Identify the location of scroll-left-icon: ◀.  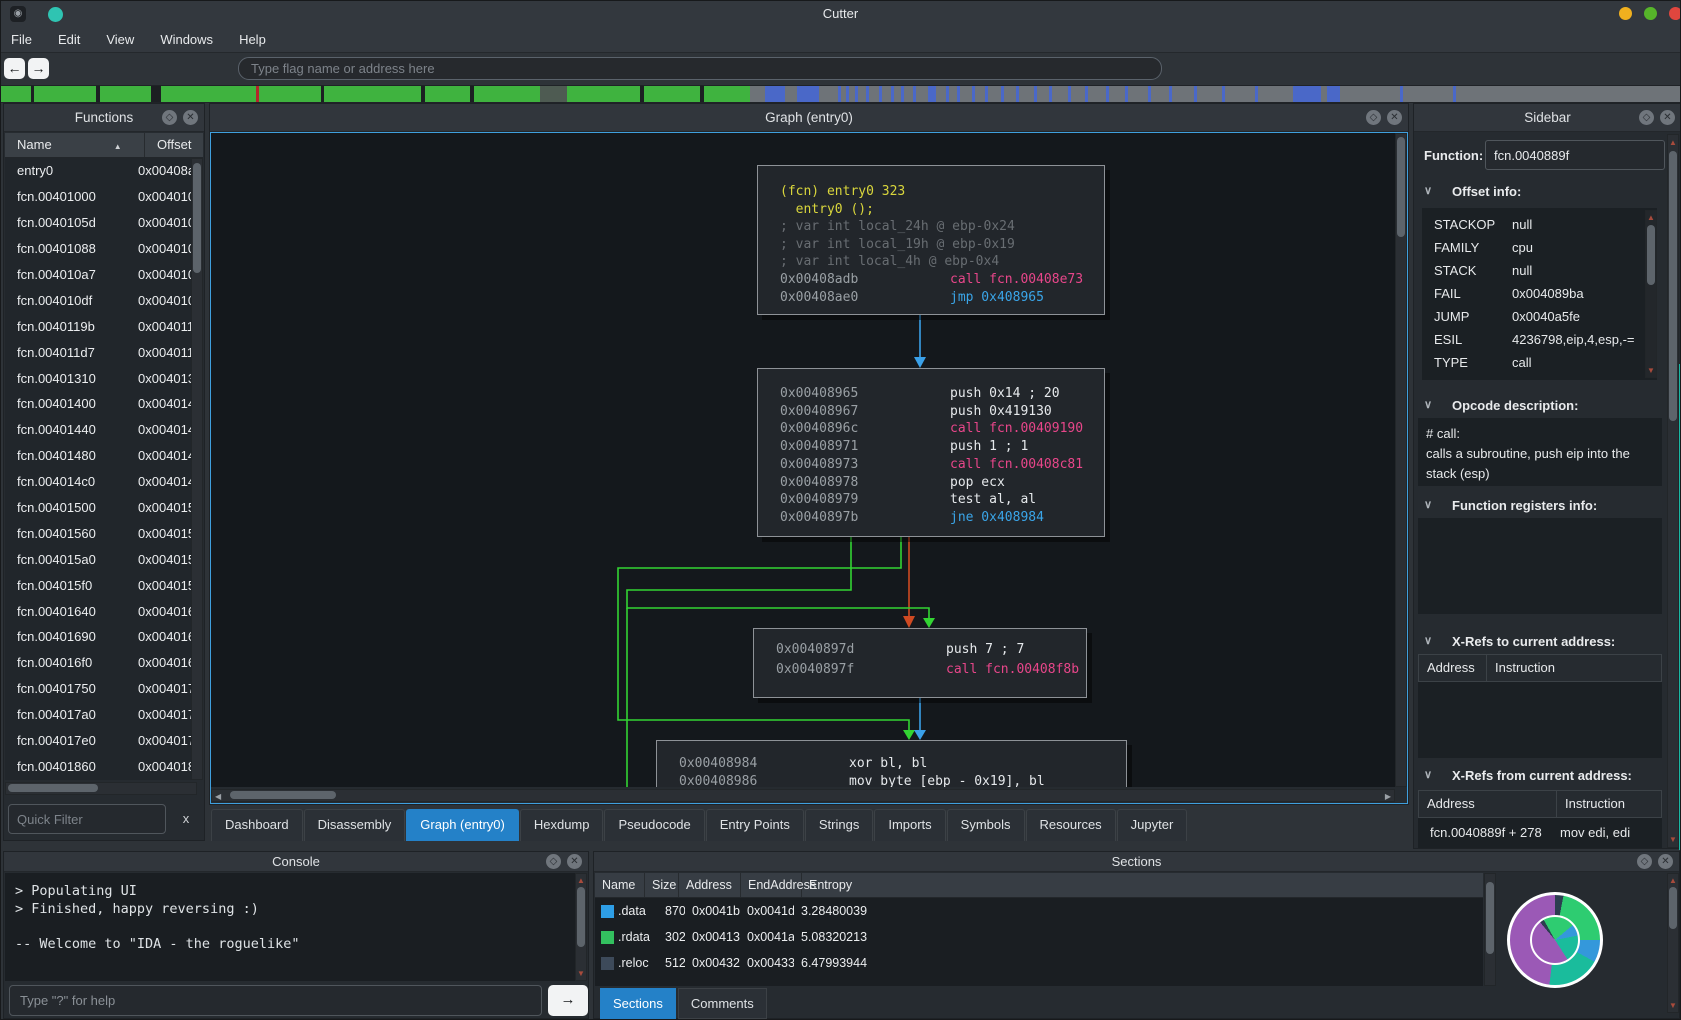
(218, 796).